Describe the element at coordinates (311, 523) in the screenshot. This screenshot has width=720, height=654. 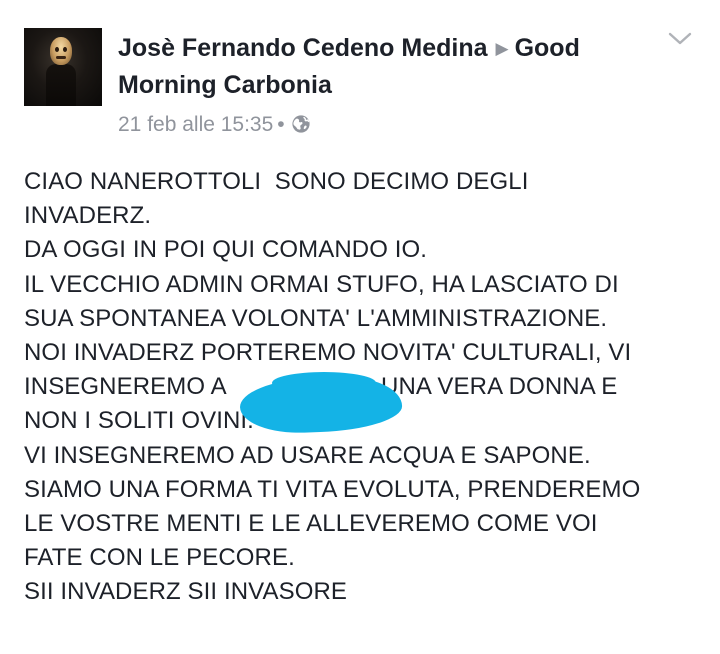
I see `post-text-line: LE VOSTRE MENTI E LE ALLEVEREMO COME VOI` at that location.